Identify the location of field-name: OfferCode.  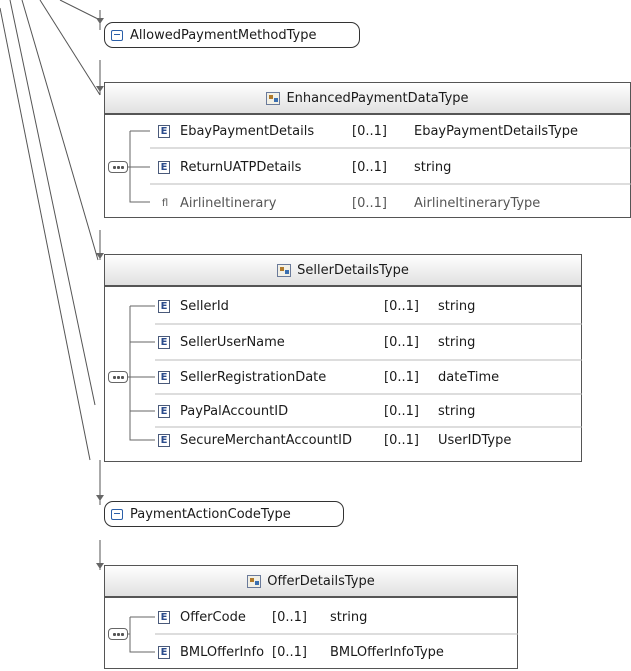
(213, 617).